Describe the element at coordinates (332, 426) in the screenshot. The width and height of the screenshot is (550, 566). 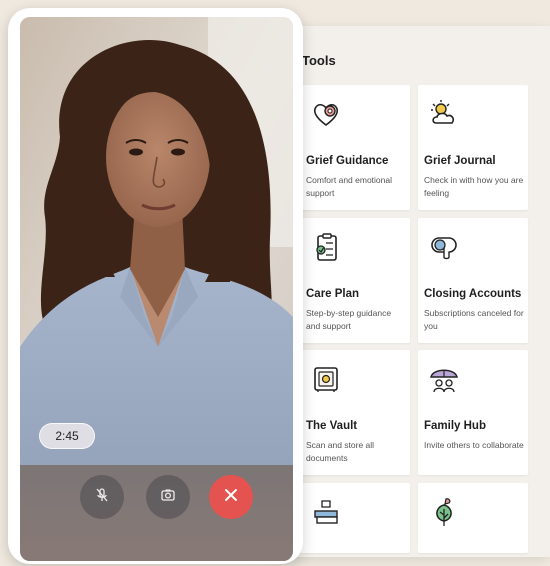
I see `tool-title: The Vault` at that location.